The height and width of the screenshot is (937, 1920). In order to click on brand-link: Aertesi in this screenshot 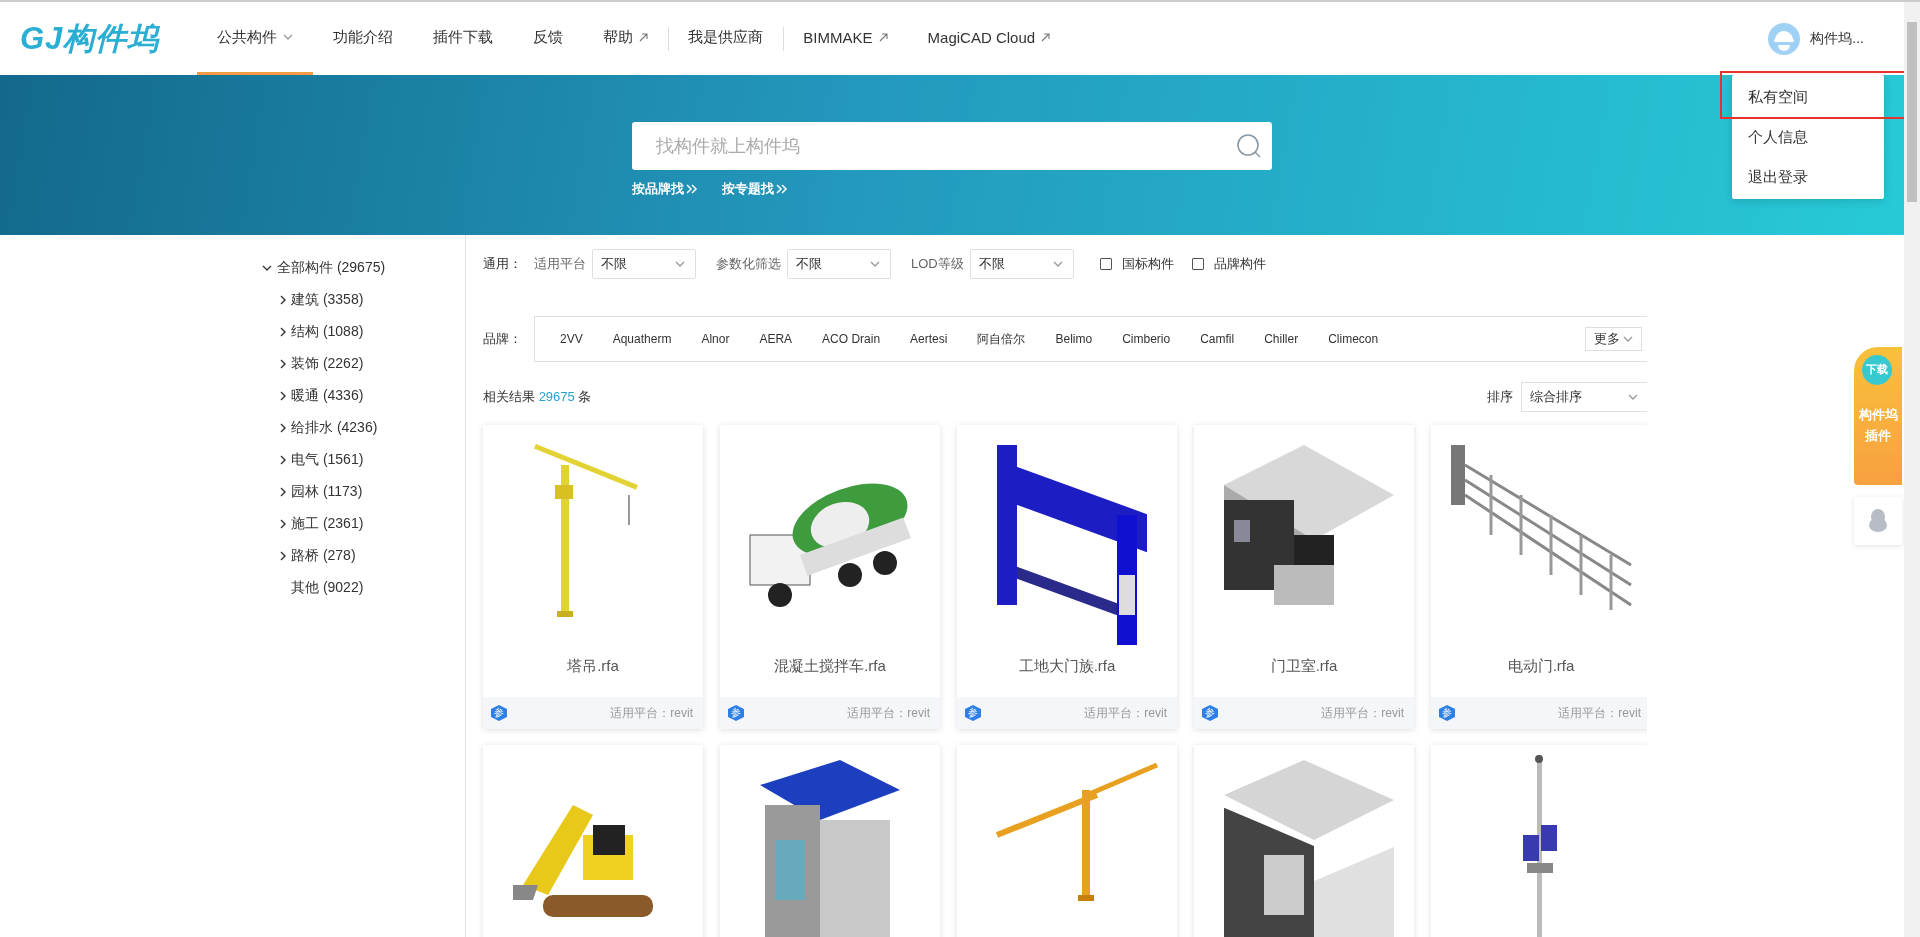, I will do `click(929, 339)`.